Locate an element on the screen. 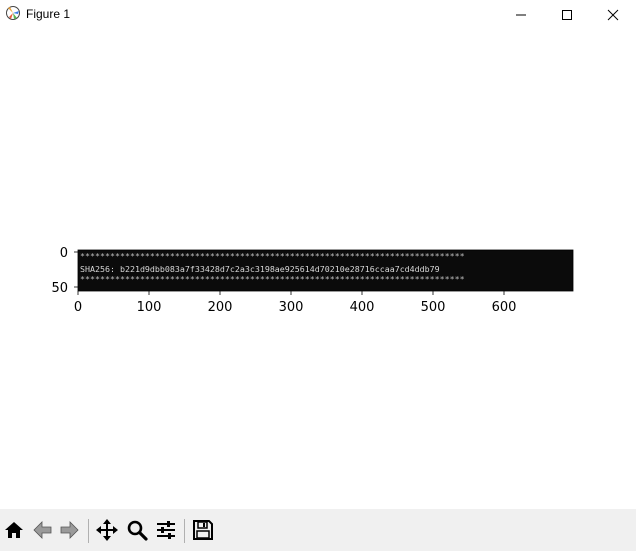 Image resolution: width=636 pixels, height=551 pixels. y-tick-label: 50 is located at coordinates (59, 288).